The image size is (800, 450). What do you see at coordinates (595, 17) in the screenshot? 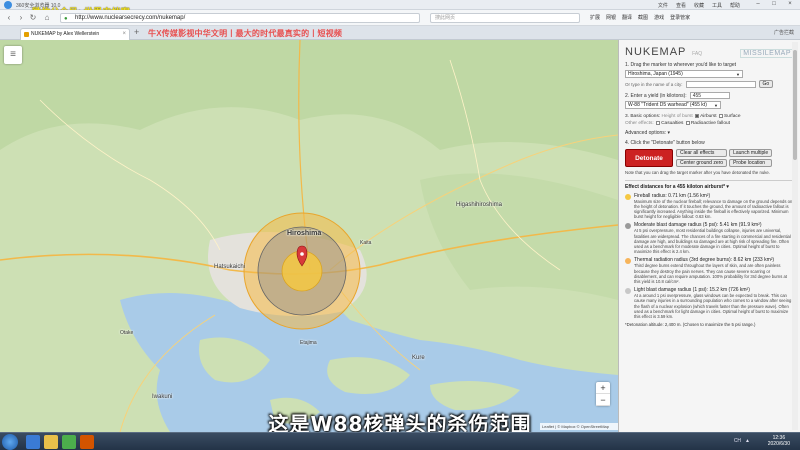
I see `extension-item: 扩展` at bounding box center [595, 17].